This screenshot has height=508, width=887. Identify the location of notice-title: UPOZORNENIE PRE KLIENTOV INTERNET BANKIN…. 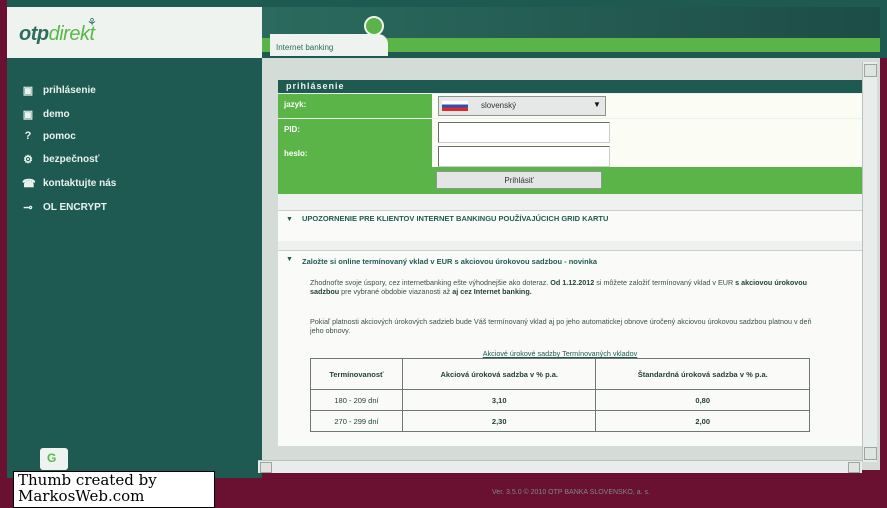
(455, 218).